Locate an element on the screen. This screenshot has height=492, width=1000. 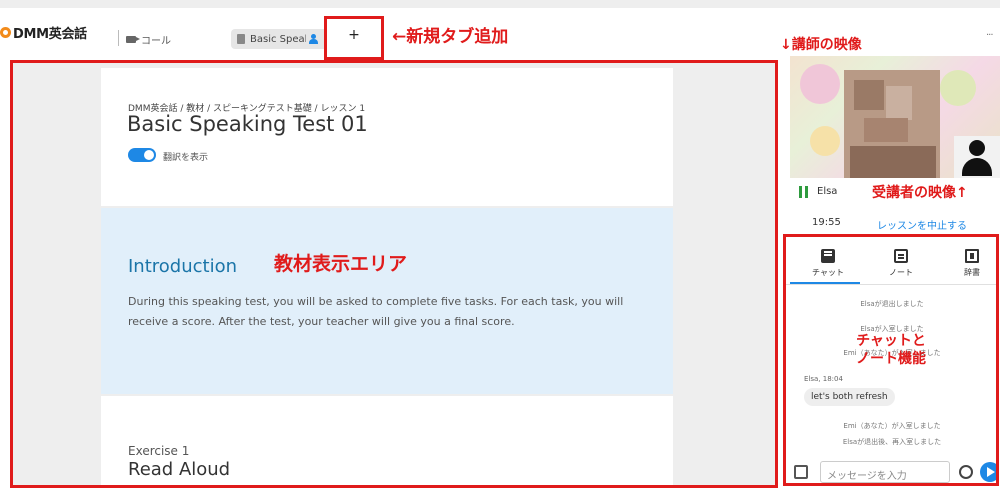
exercise-title: Read Aloud is located at coordinates (179, 469).